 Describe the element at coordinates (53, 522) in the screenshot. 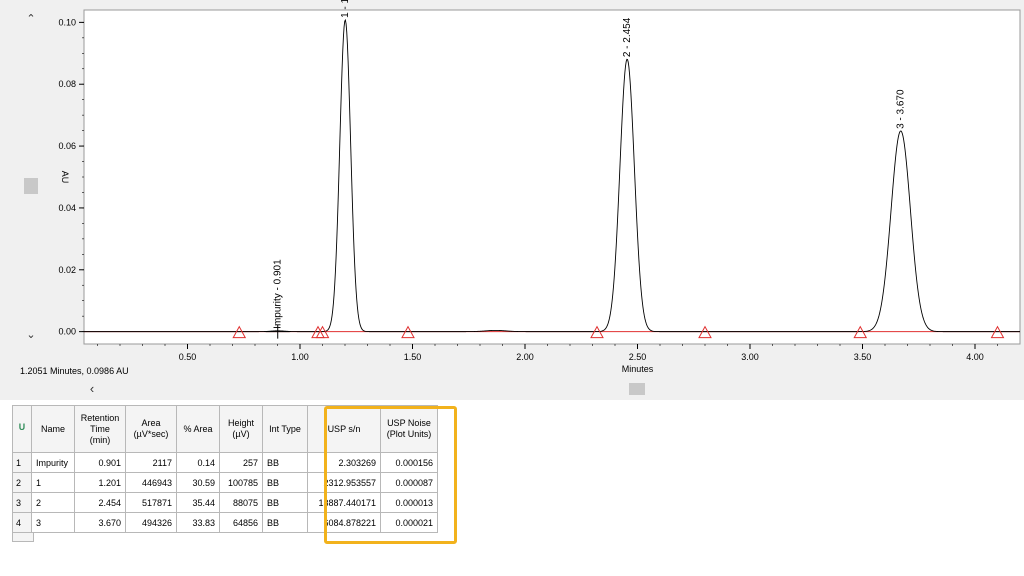

I see `cell-name: 3` at that location.